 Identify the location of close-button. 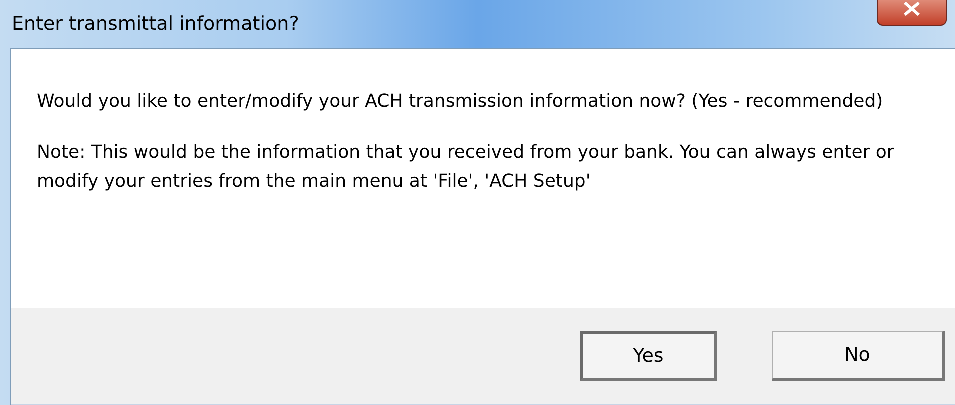
(912, 13).